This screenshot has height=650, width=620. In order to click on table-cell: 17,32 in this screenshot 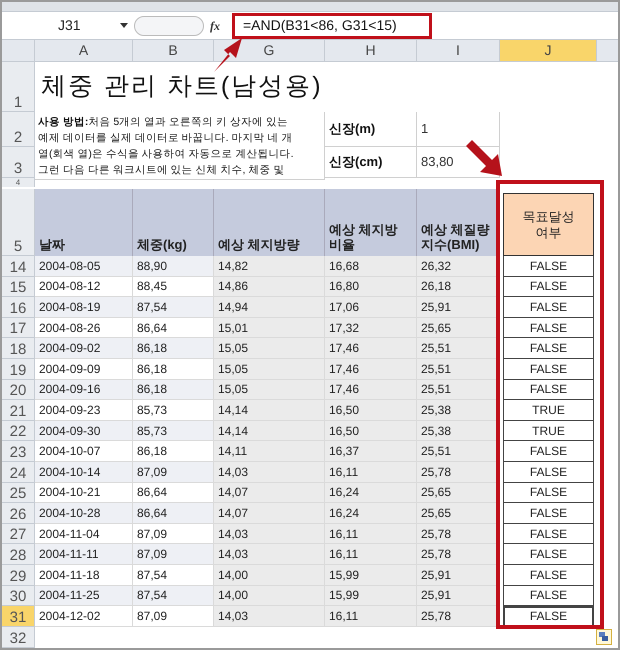, I will do `click(371, 328)`.